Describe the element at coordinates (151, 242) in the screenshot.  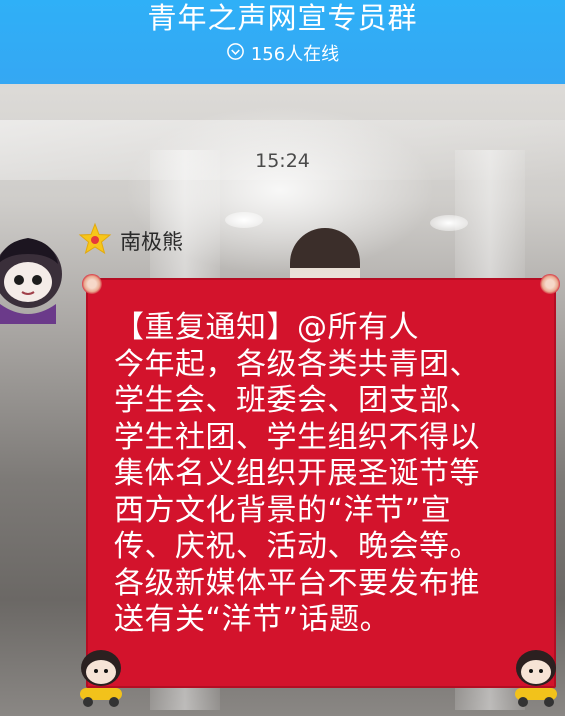
I see `sender-name: 南极熊` at that location.